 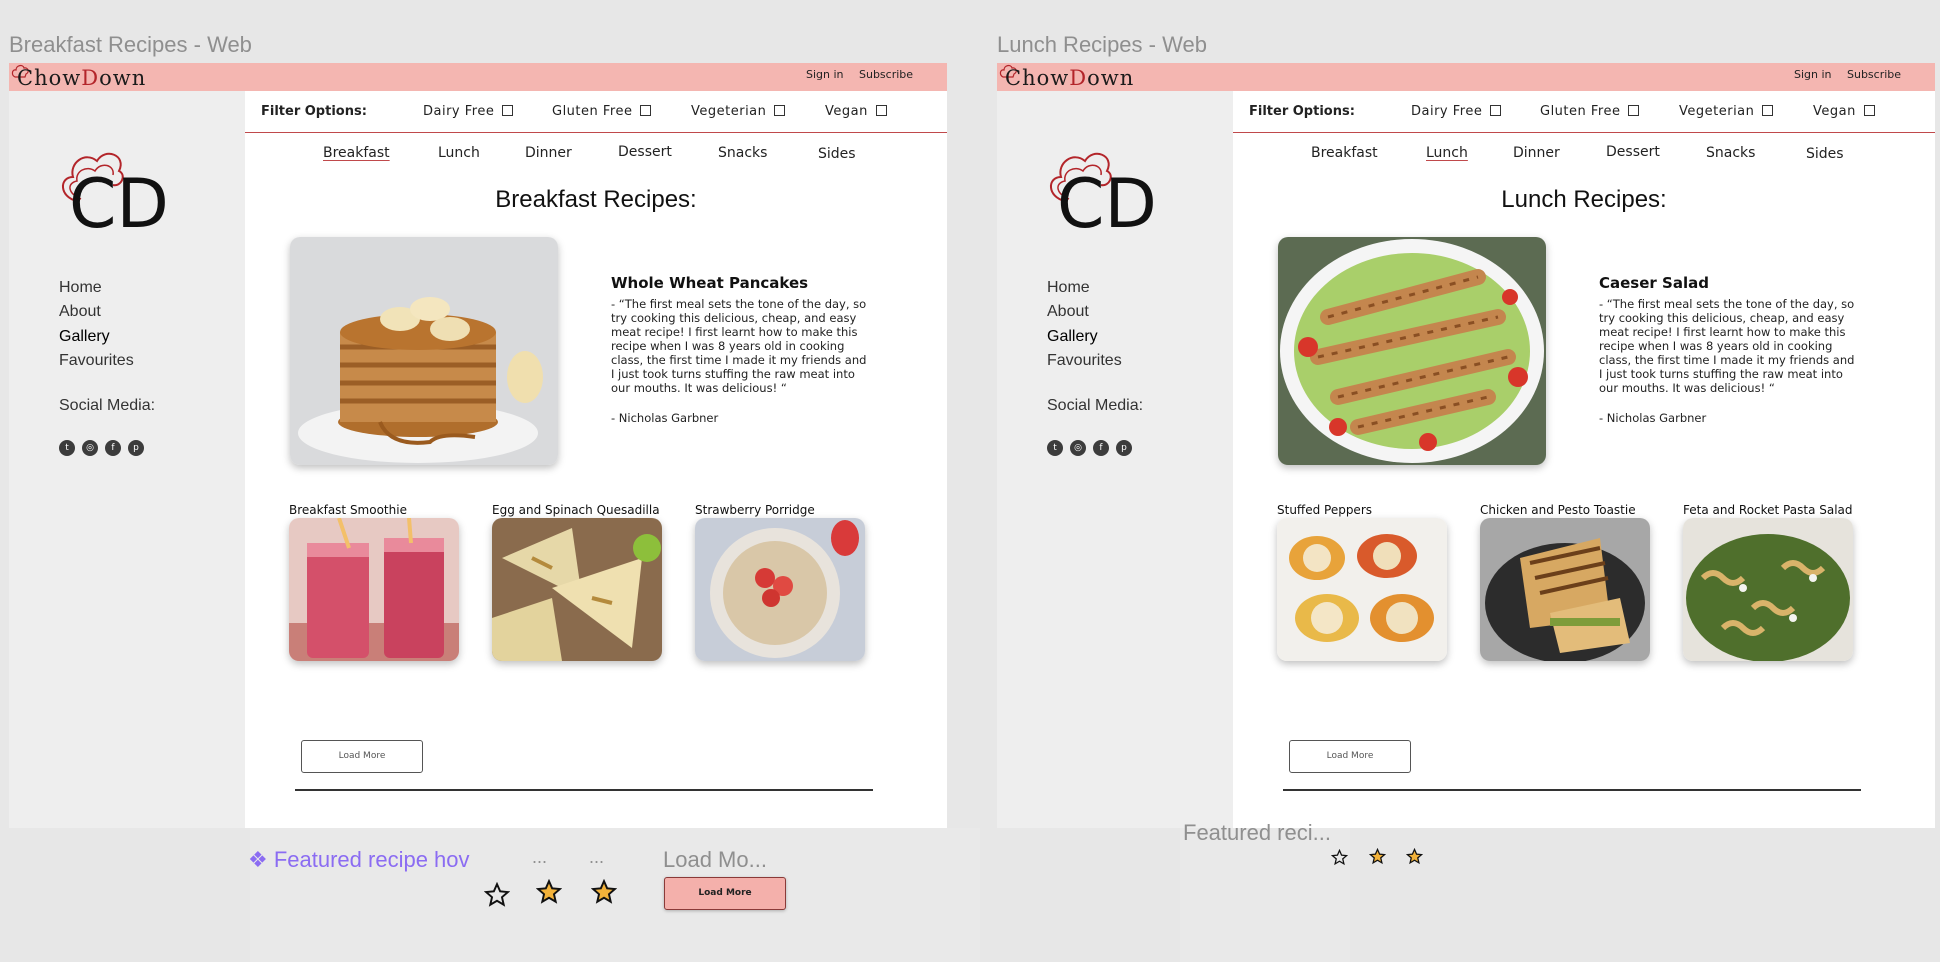 I want to click on social-media-label: Social Media:, so click(x=1095, y=405).